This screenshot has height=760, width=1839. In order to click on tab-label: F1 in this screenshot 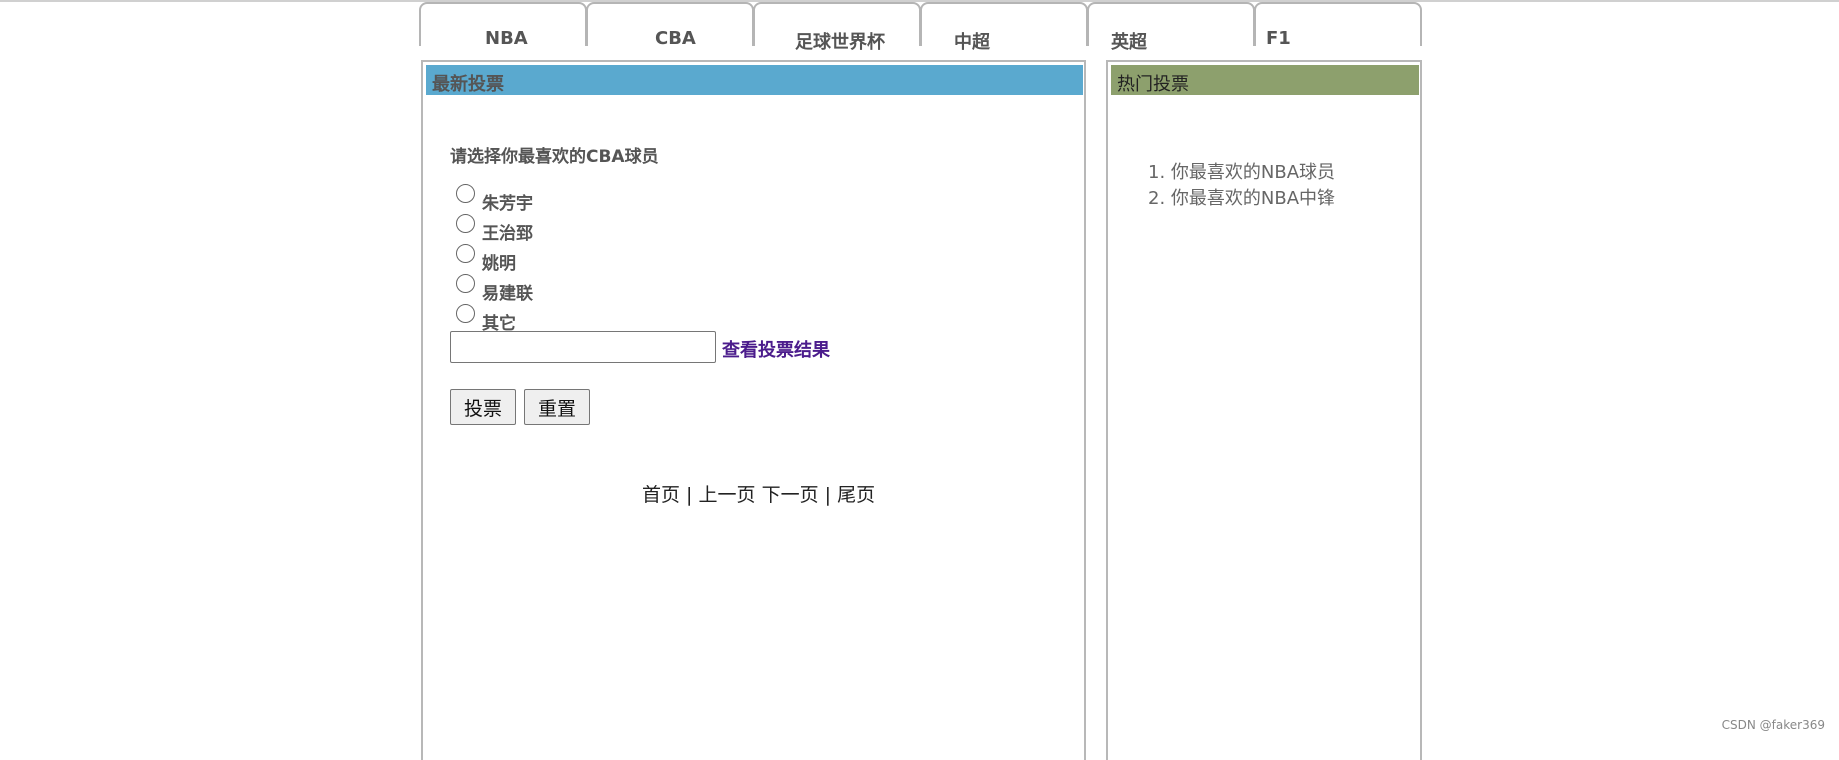, I will do `click(1278, 38)`.